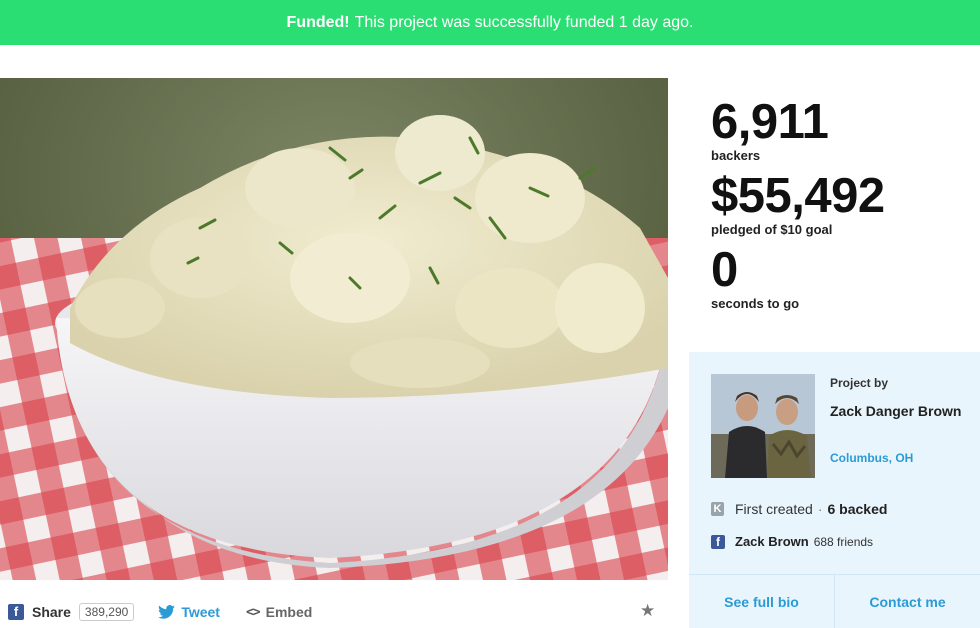  Describe the element at coordinates (755, 303) in the screenshot. I see `time-label: seconds to go` at that location.